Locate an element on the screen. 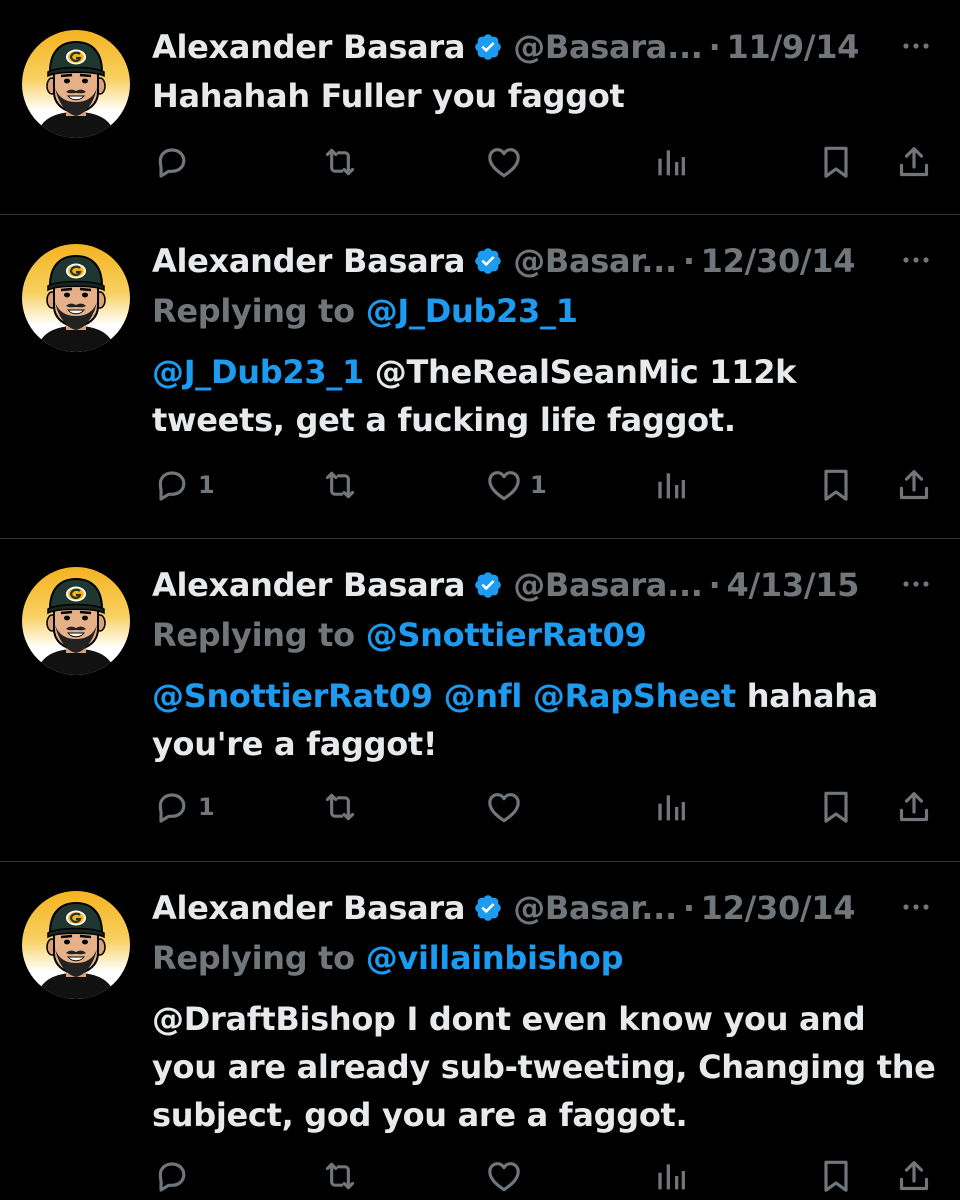 This screenshot has height=1200, width=960. action-bar: 1 1 is located at coordinates (547, 485).